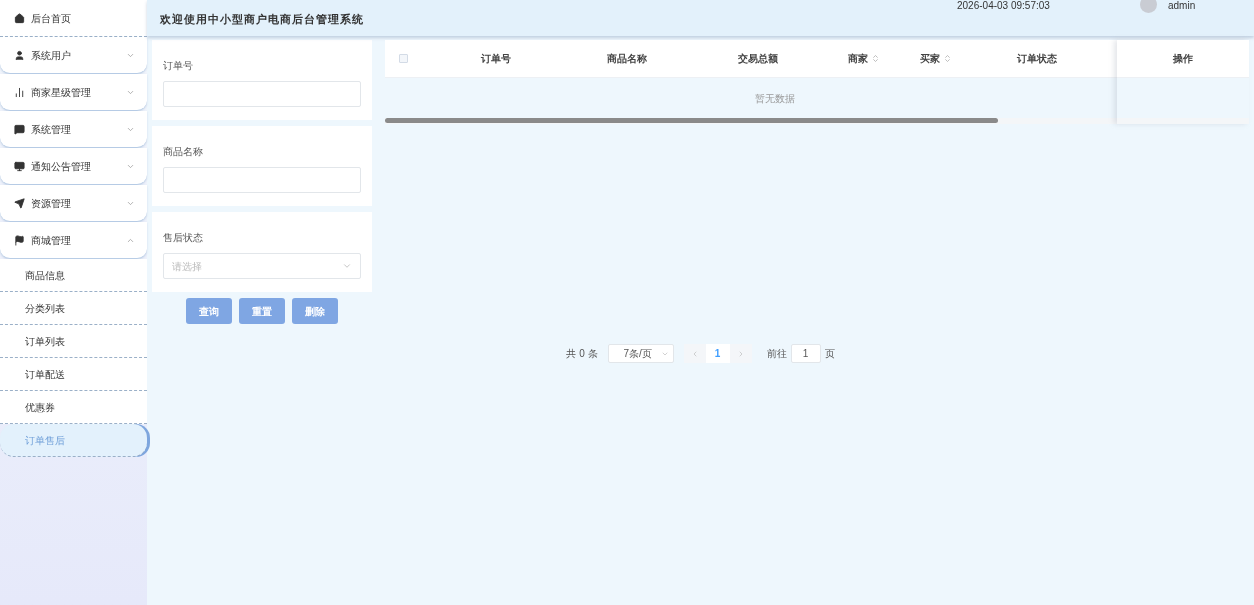  Describe the element at coordinates (178, 66) in the screenshot. I see `field-label: 订单号` at that location.